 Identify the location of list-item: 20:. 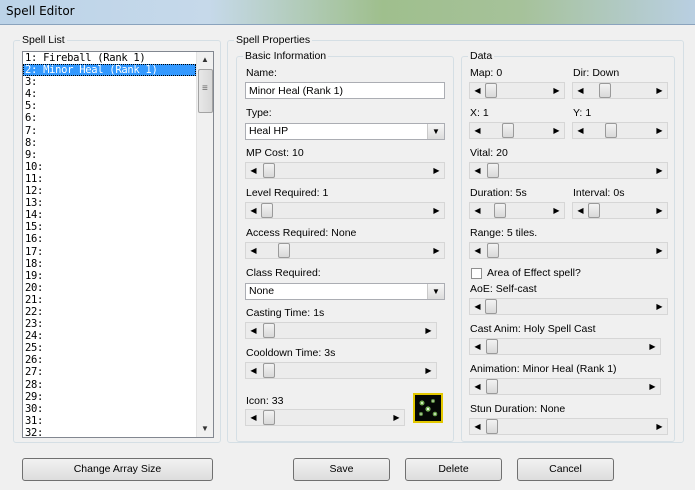
(109, 288).